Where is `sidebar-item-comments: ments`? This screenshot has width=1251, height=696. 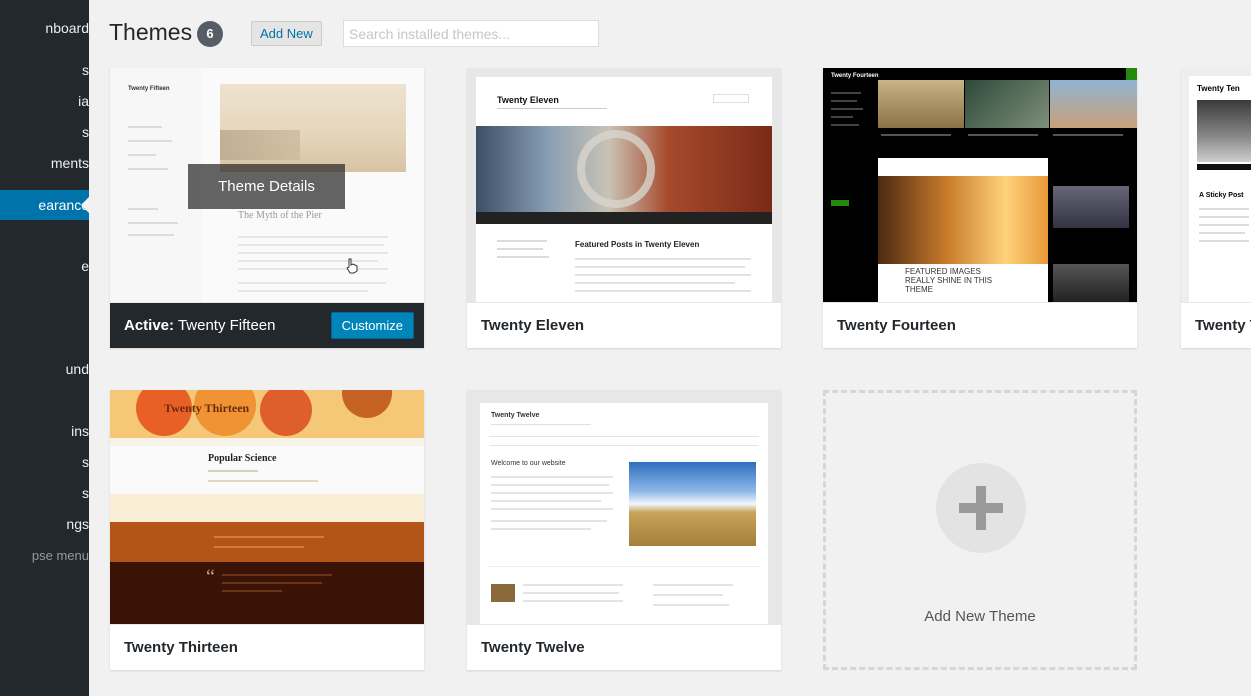 sidebar-item-comments: ments is located at coordinates (44, 163).